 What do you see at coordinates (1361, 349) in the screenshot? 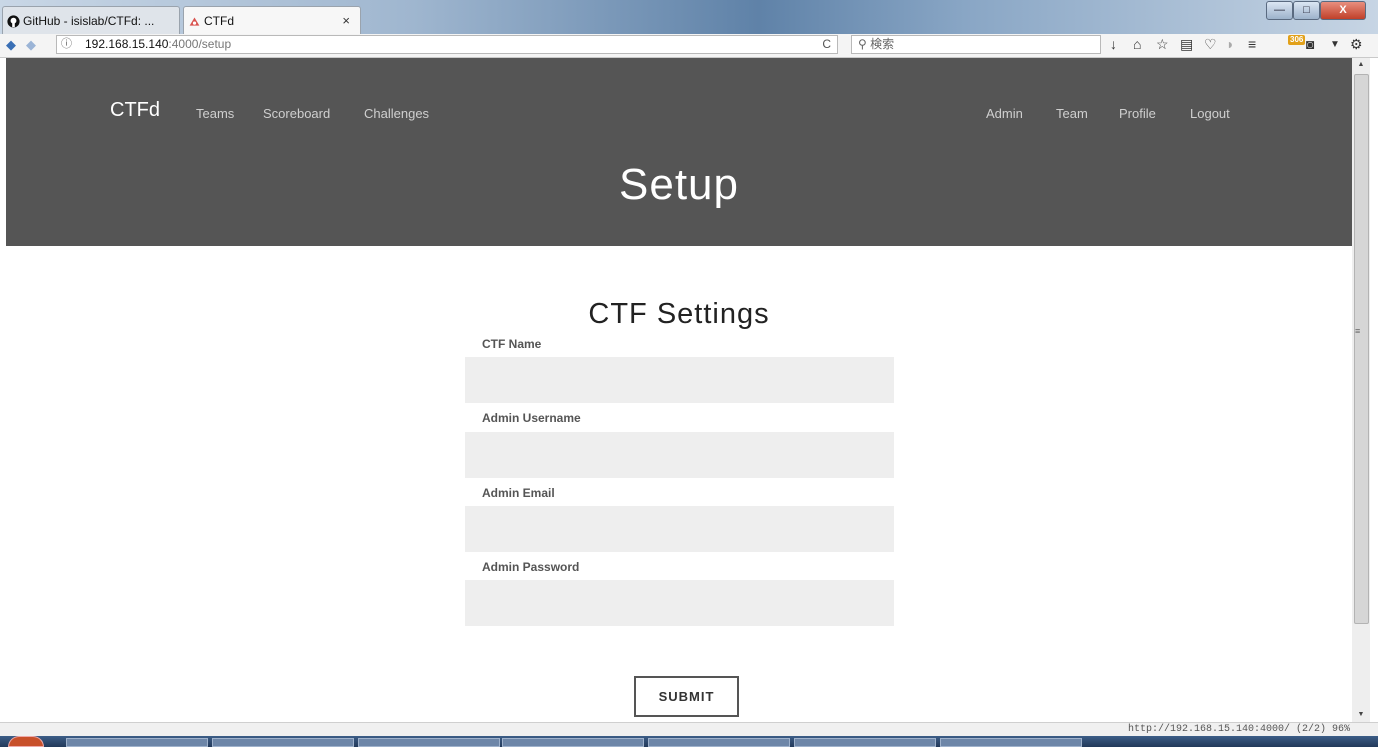
I see `scroll-thumb` at bounding box center [1361, 349].